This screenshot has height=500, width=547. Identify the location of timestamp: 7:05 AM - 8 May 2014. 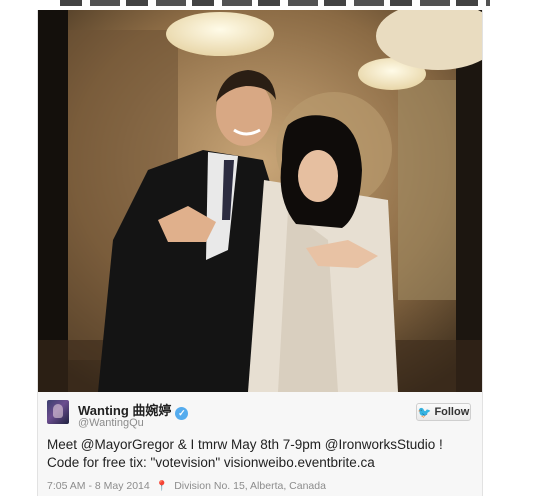
(98, 486).